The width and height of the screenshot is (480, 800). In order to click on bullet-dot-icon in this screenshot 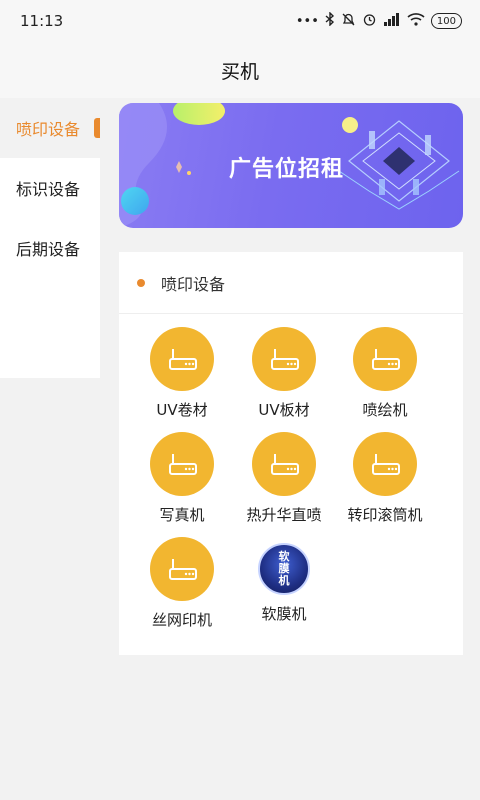, I will do `click(141, 282)`.